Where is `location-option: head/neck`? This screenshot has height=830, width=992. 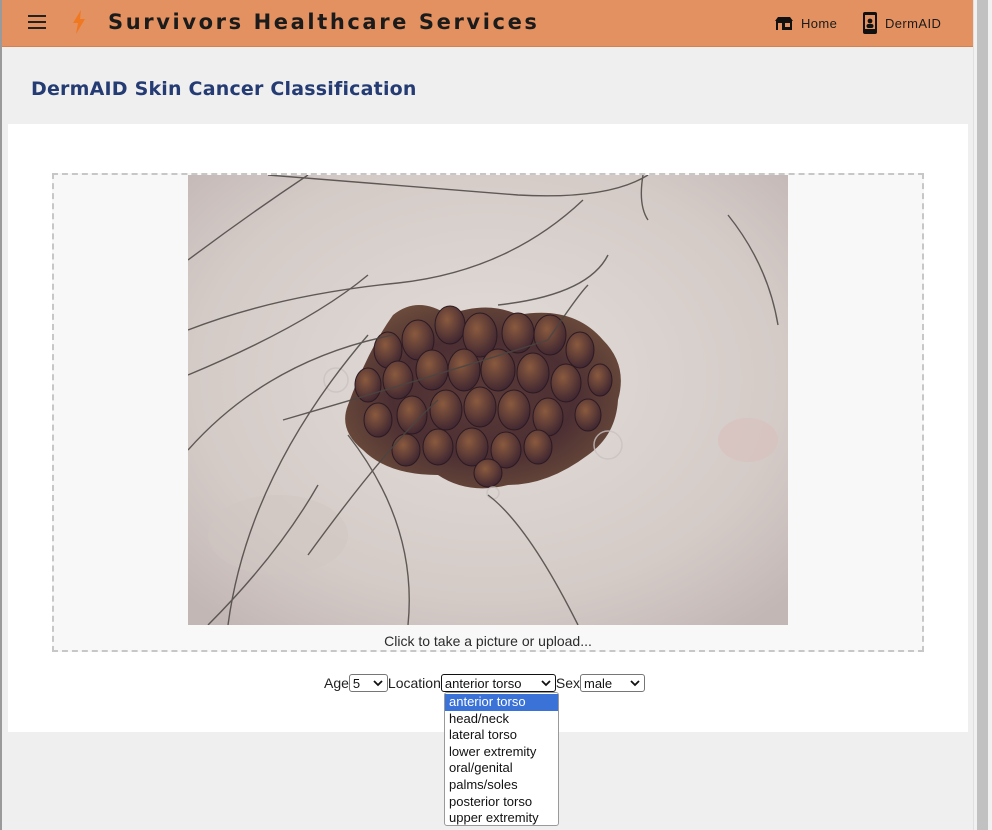 location-option: head/neck is located at coordinates (501, 719).